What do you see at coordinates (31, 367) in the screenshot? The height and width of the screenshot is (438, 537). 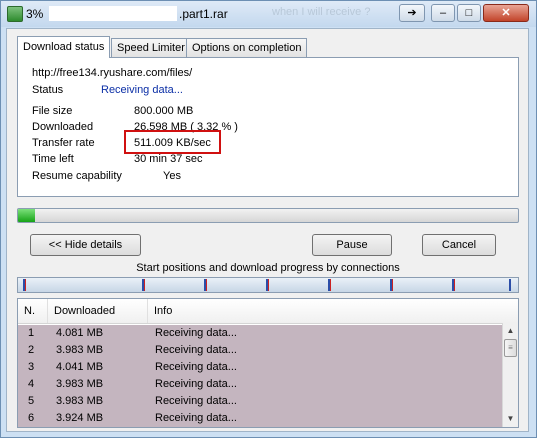 I see `row-number: 3` at bounding box center [31, 367].